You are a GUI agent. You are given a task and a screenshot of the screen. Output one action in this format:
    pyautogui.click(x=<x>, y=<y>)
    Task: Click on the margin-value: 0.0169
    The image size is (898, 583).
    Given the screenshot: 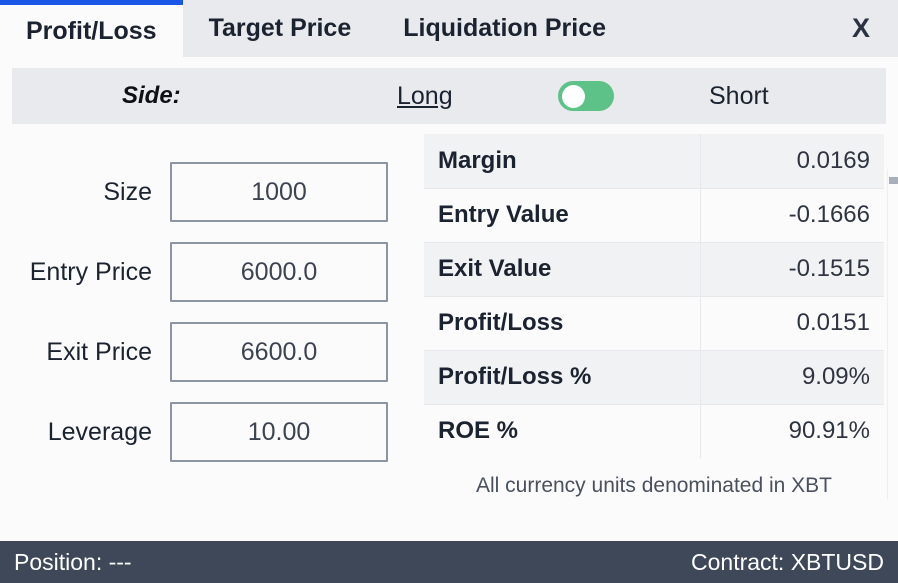 What is the action you would take?
    pyautogui.click(x=792, y=161)
    